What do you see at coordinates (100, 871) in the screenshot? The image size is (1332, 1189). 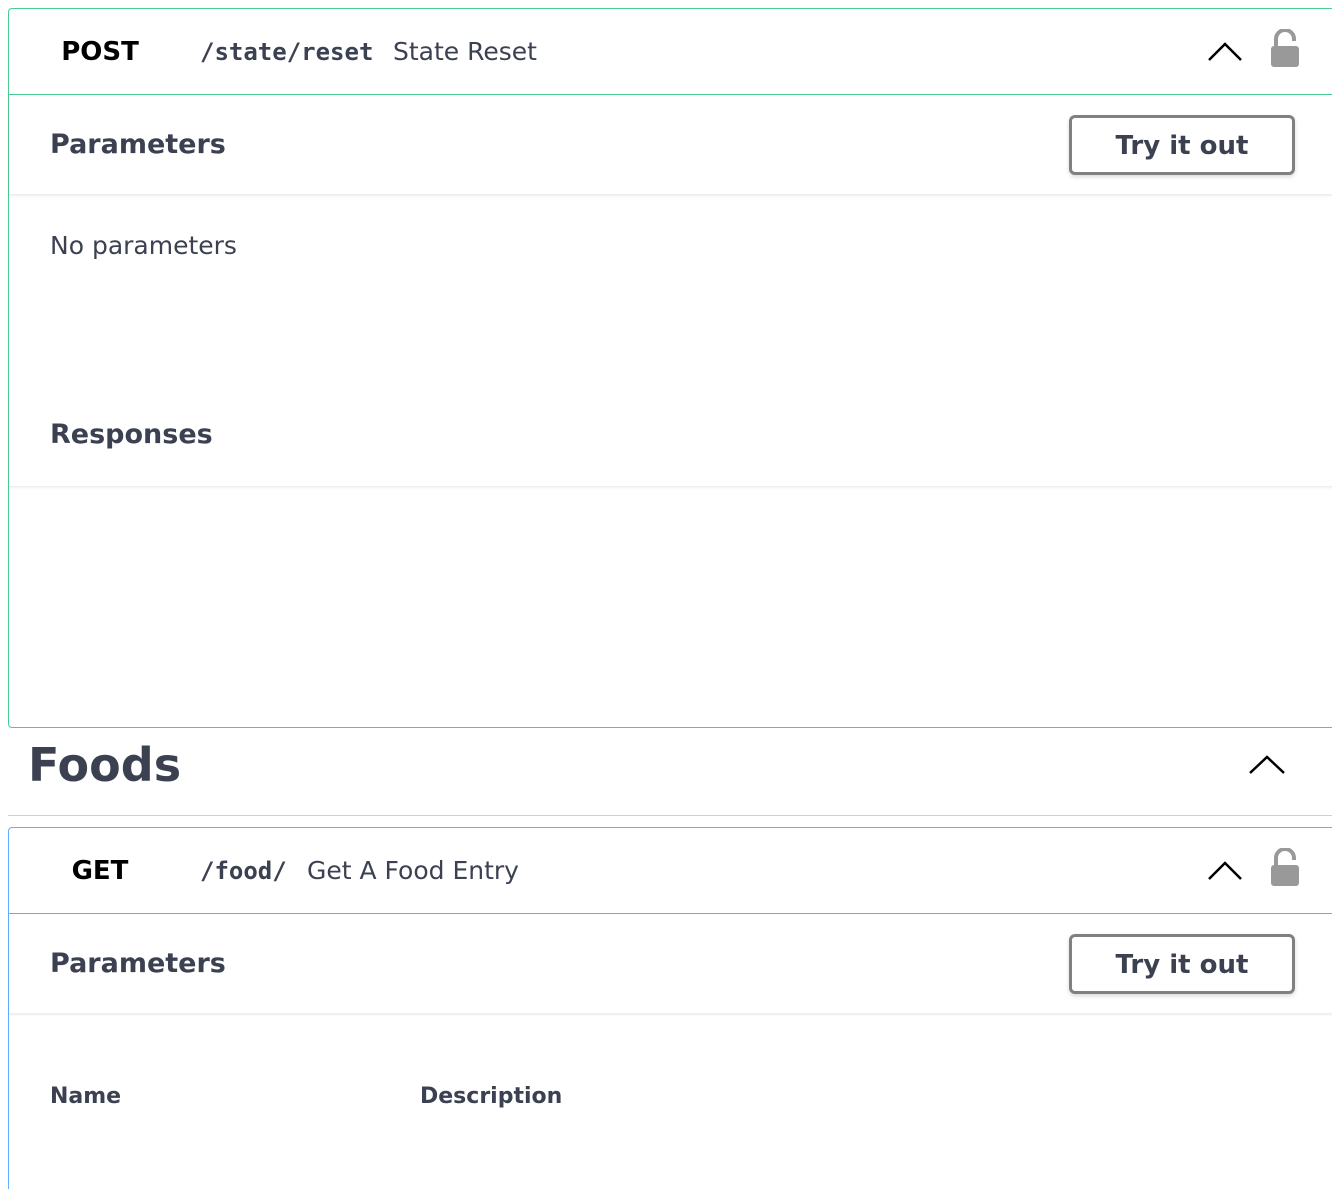 I see `method-badge-get: GET` at bounding box center [100, 871].